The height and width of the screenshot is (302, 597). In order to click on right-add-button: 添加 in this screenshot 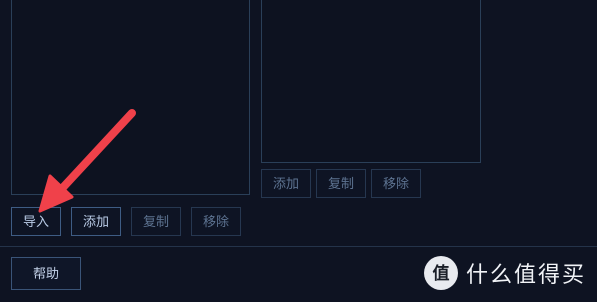, I will do `click(286, 183)`.